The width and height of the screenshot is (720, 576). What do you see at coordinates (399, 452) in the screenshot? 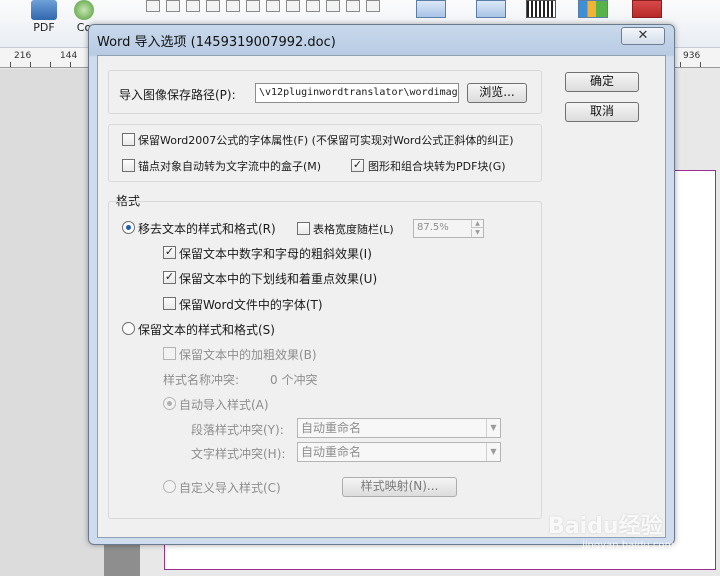
I see `char-conflict-select: 自动重命名 ▼` at bounding box center [399, 452].